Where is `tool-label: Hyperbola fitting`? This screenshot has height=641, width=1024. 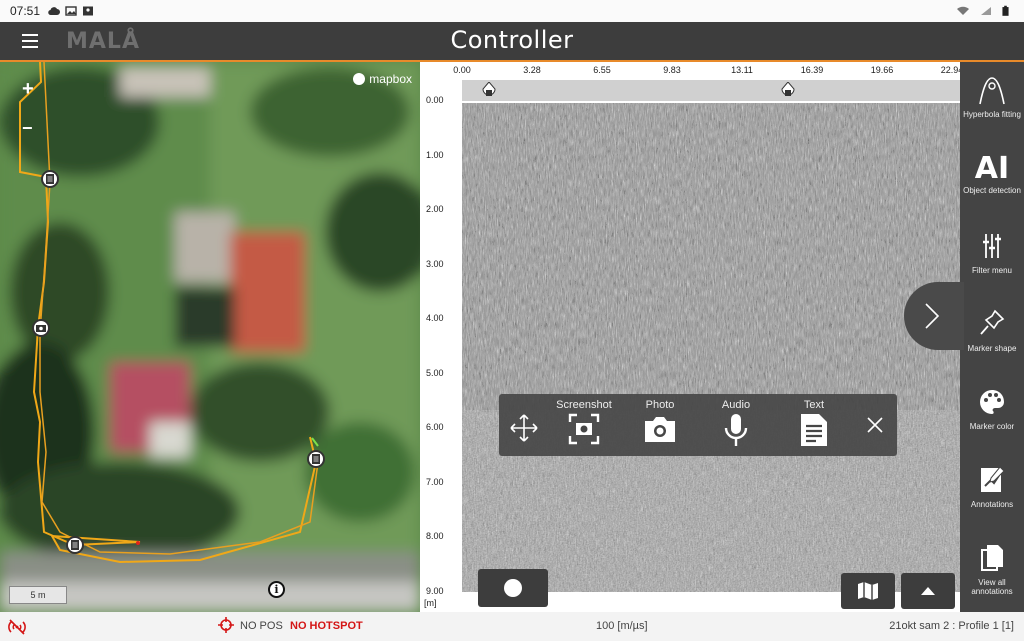
tool-label: Hyperbola fitting is located at coordinates (992, 114).